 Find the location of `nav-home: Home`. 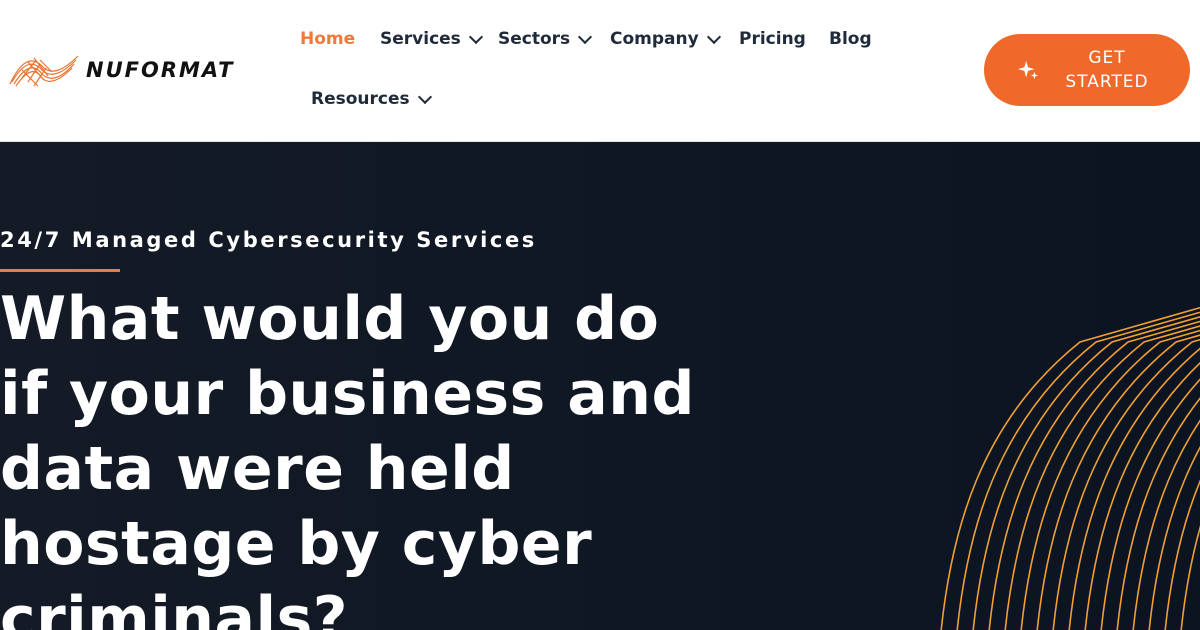

nav-home: Home is located at coordinates (327, 39).